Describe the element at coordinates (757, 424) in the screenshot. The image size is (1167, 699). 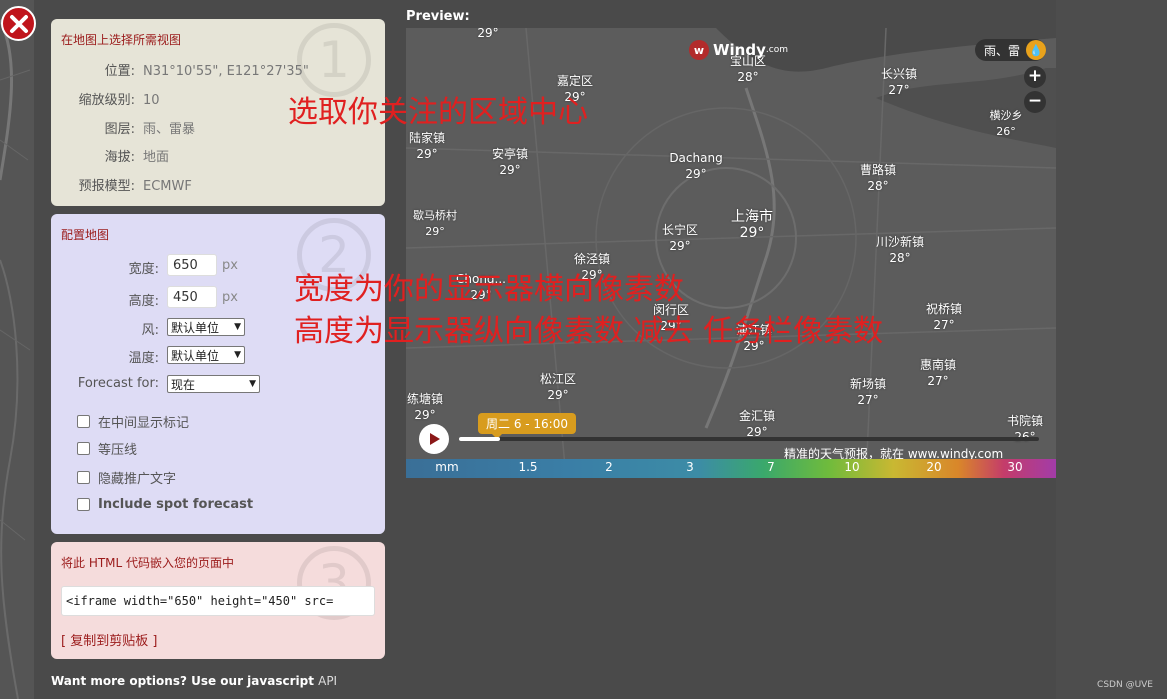
I see `map-place-label: 金汇镇 29°` at that location.